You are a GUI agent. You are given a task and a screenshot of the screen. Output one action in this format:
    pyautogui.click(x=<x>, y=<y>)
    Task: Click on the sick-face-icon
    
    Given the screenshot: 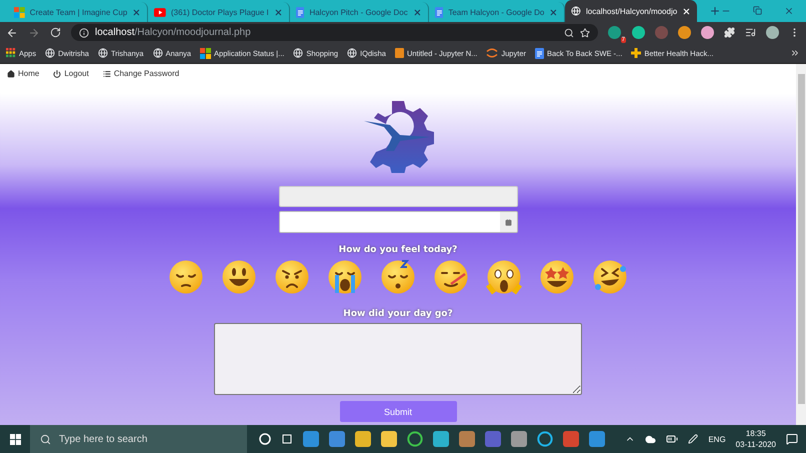 What is the action you would take?
    pyautogui.click(x=451, y=277)
    